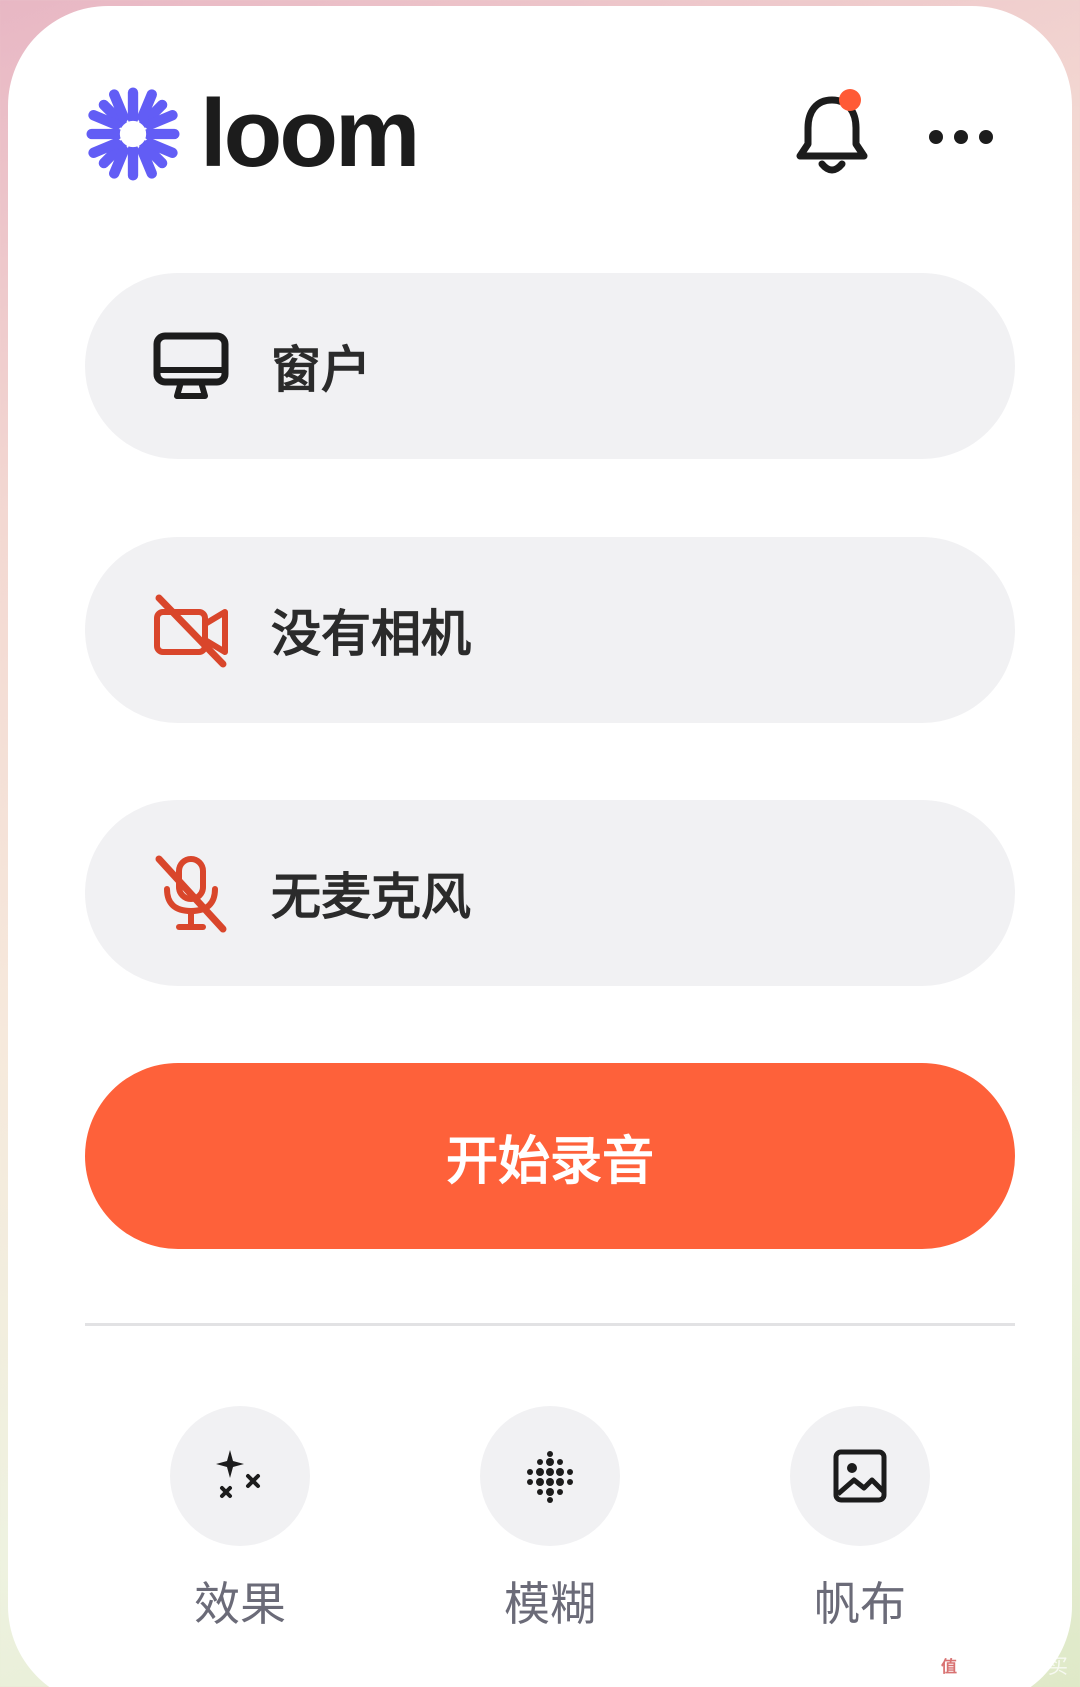  What do you see at coordinates (310, 133) in the screenshot?
I see `logo-text: loom` at bounding box center [310, 133].